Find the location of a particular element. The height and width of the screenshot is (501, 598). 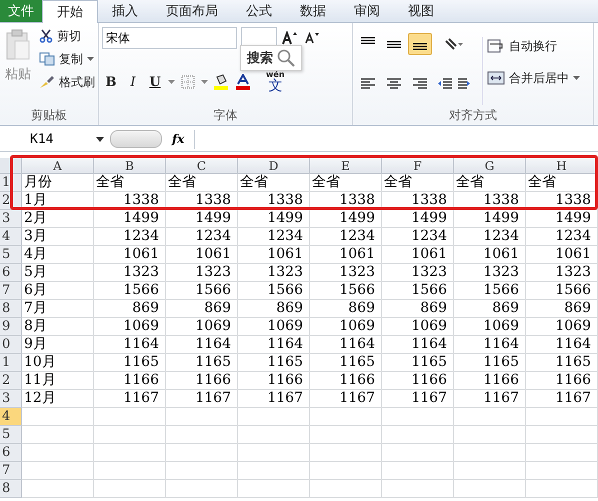

font-name-field: 宋体 is located at coordinates (169, 38).